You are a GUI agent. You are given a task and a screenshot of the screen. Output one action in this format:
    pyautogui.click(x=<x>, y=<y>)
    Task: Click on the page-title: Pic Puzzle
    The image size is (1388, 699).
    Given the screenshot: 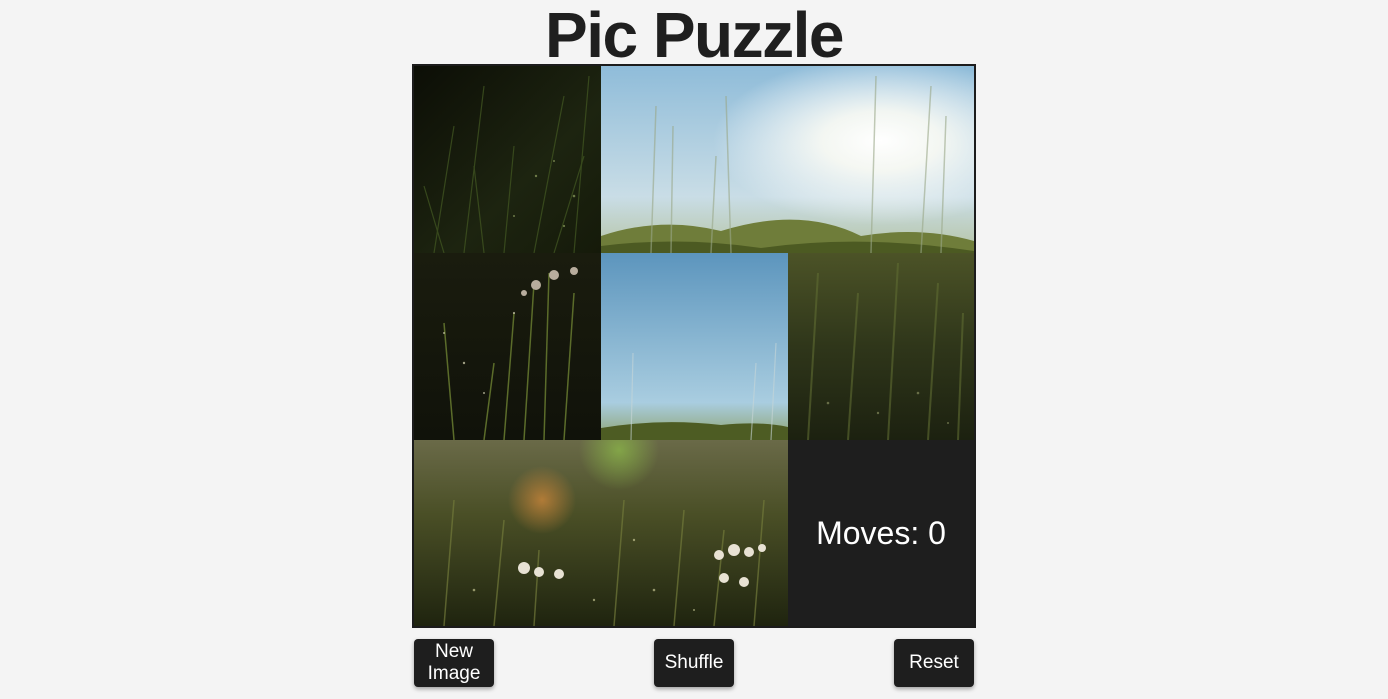 What is the action you would take?
    pyautogui.click(x=695, y=35)
    